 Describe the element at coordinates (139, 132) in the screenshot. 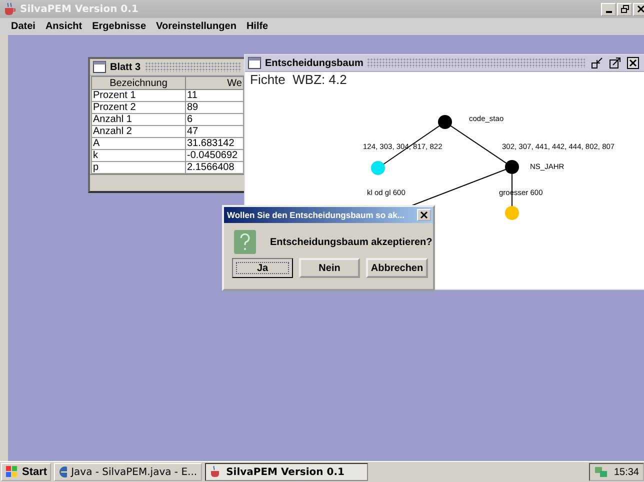

I see `table-cell: Anzahl 2` at that location.